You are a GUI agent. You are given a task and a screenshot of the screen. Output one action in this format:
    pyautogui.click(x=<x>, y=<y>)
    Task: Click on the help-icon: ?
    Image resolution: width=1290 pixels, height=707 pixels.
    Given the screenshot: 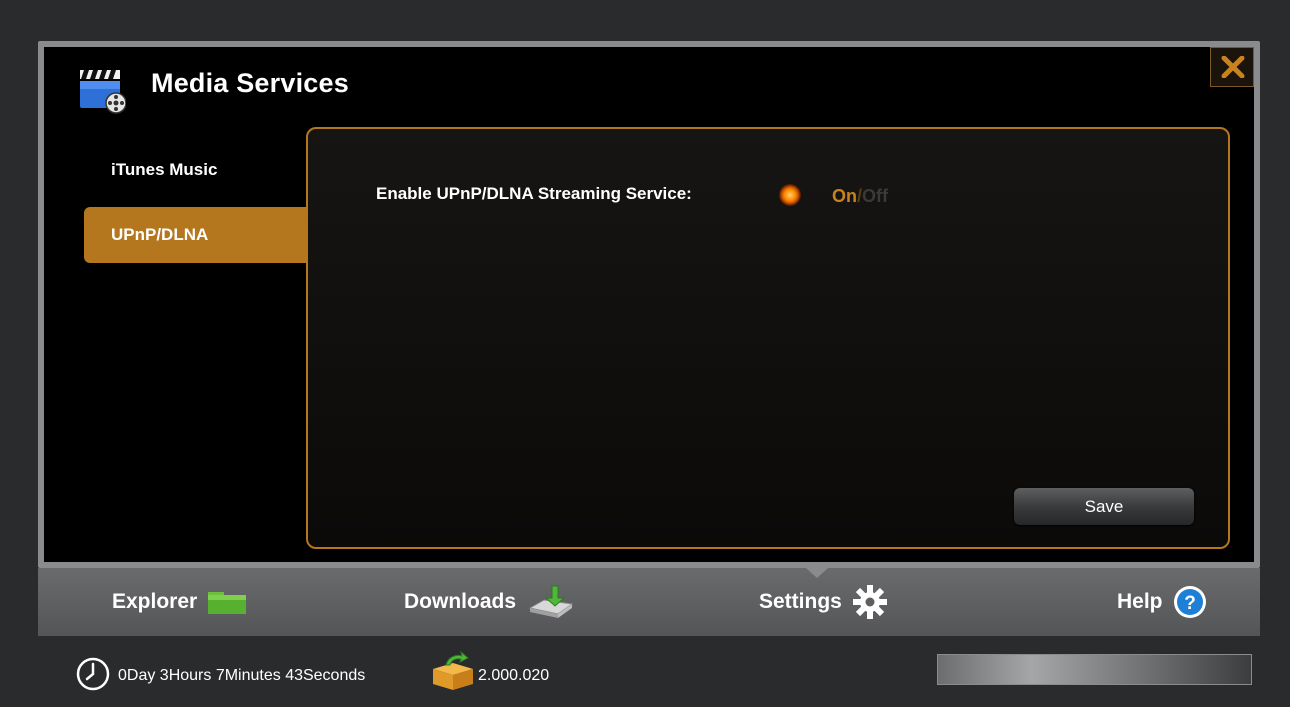 What is the action you would take?
    pyautogui.click(x=1189, y=602)
    